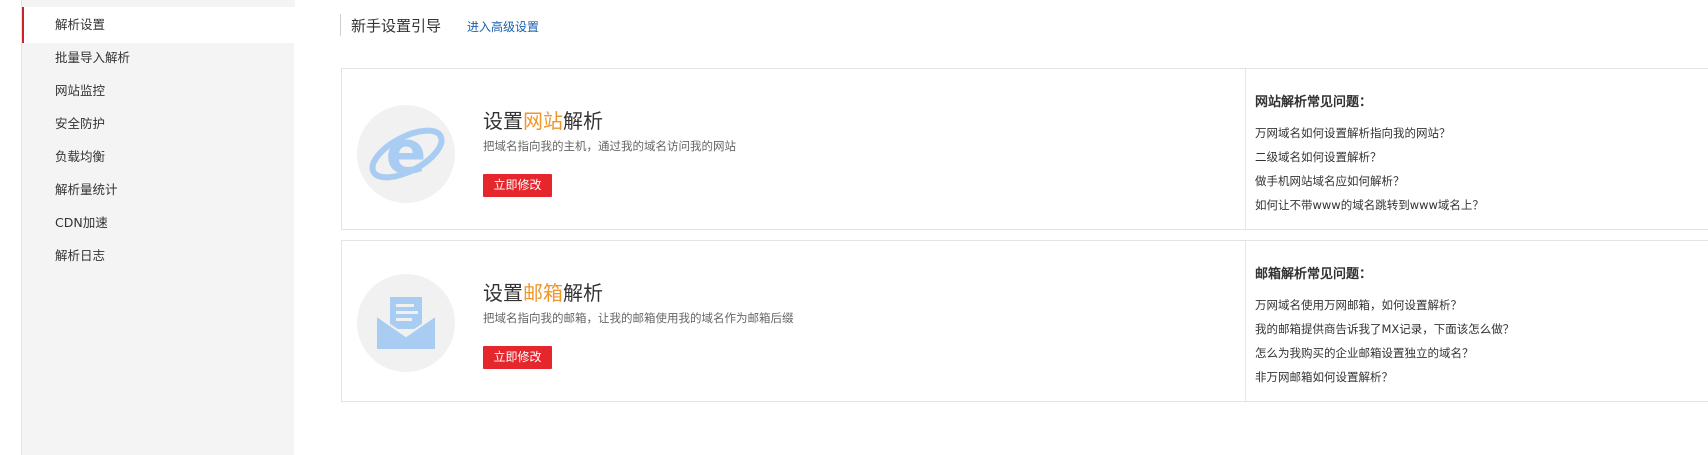  I want to click on website-dns-description: 把域名指向我的主机，通过我的域名访问我的网站, so click(609, 146).